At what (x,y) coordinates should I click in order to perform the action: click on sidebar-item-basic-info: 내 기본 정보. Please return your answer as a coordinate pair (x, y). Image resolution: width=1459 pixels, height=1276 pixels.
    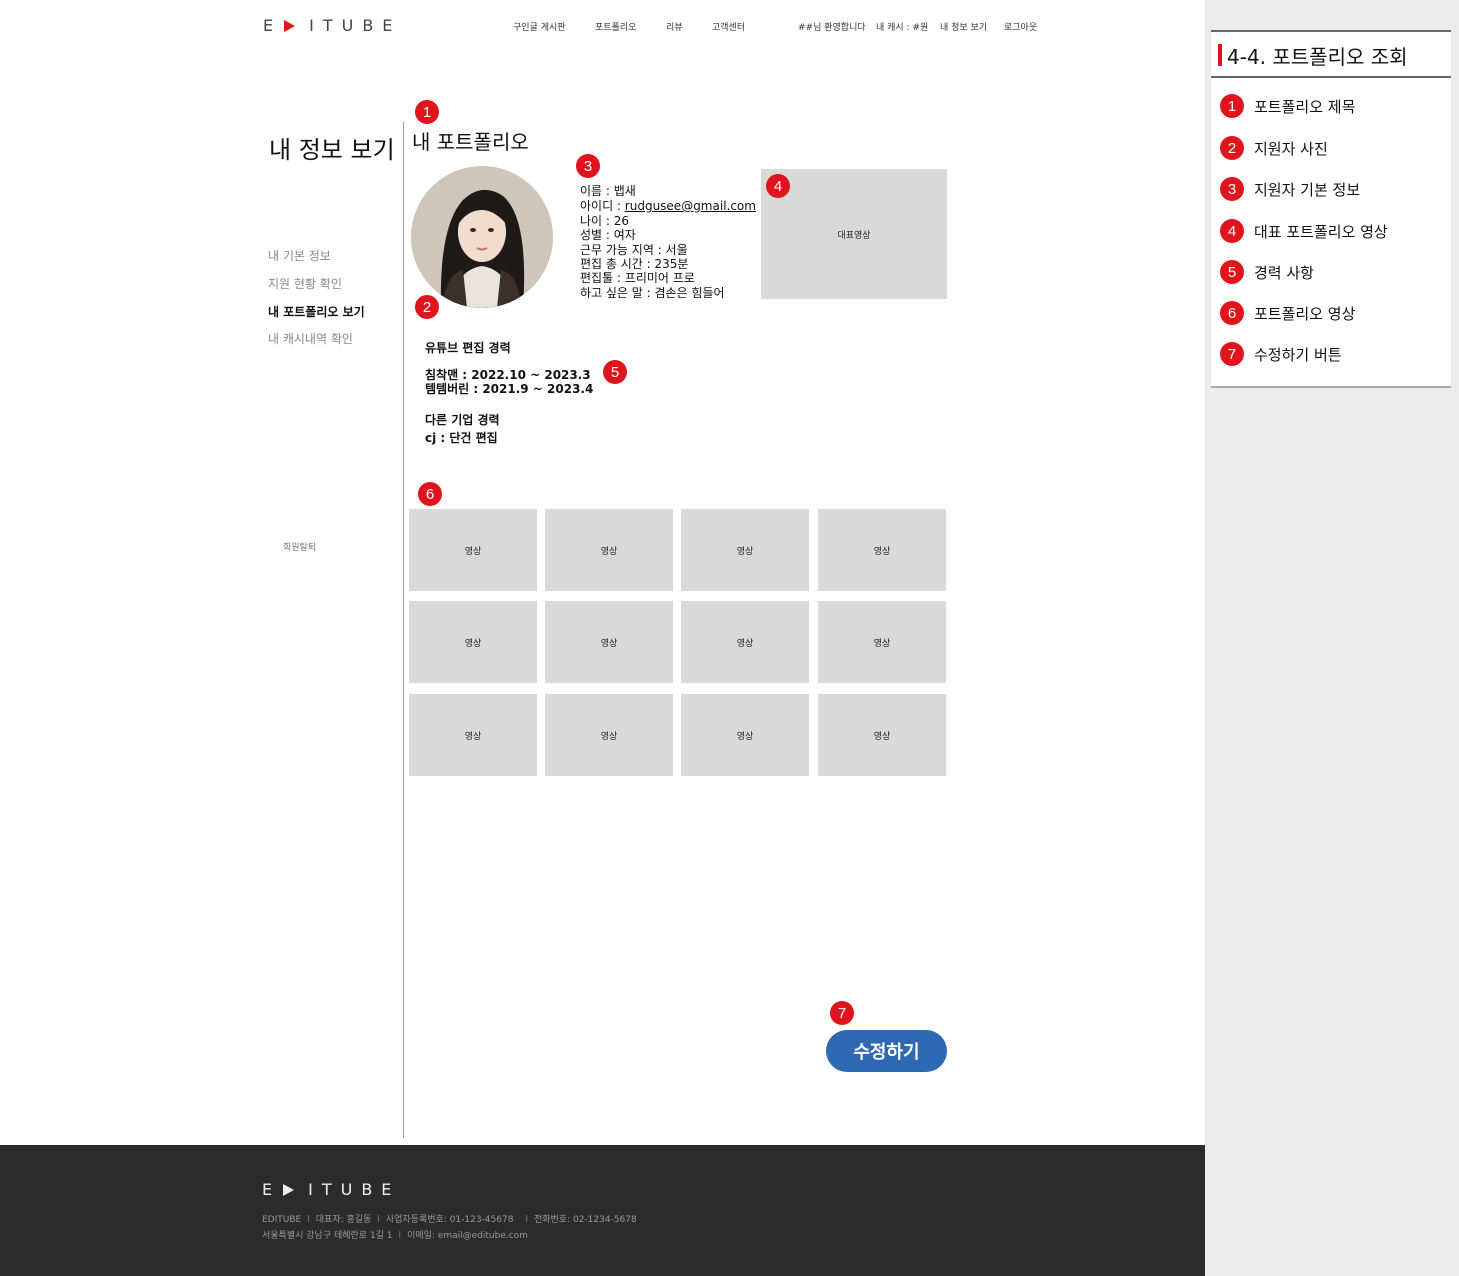
    Looking at the image, I should click on (299, 255).